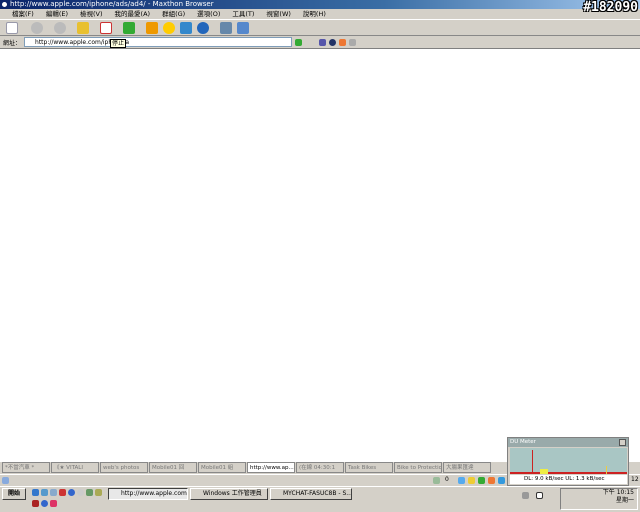 The height and width of the screenshot is (512, 640). What do you see at coordinates (222, 467) in the screenshot?
I see `tab: Mobile01 組` at bounding box center [222, 467].